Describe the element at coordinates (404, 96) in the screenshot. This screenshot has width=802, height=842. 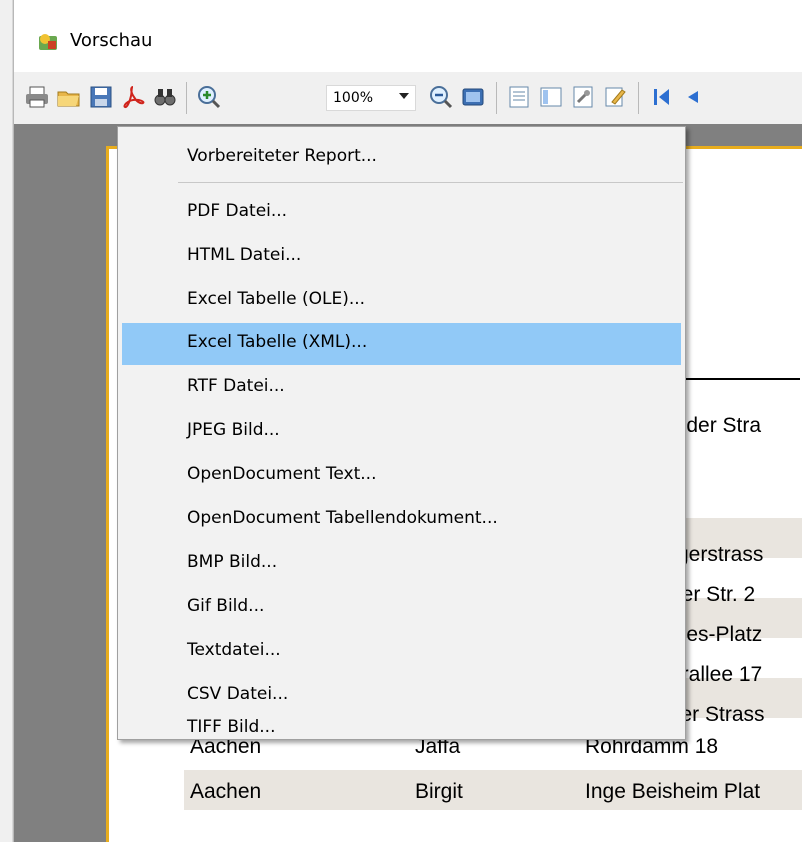
I see `chevron-down-icon` at that location.